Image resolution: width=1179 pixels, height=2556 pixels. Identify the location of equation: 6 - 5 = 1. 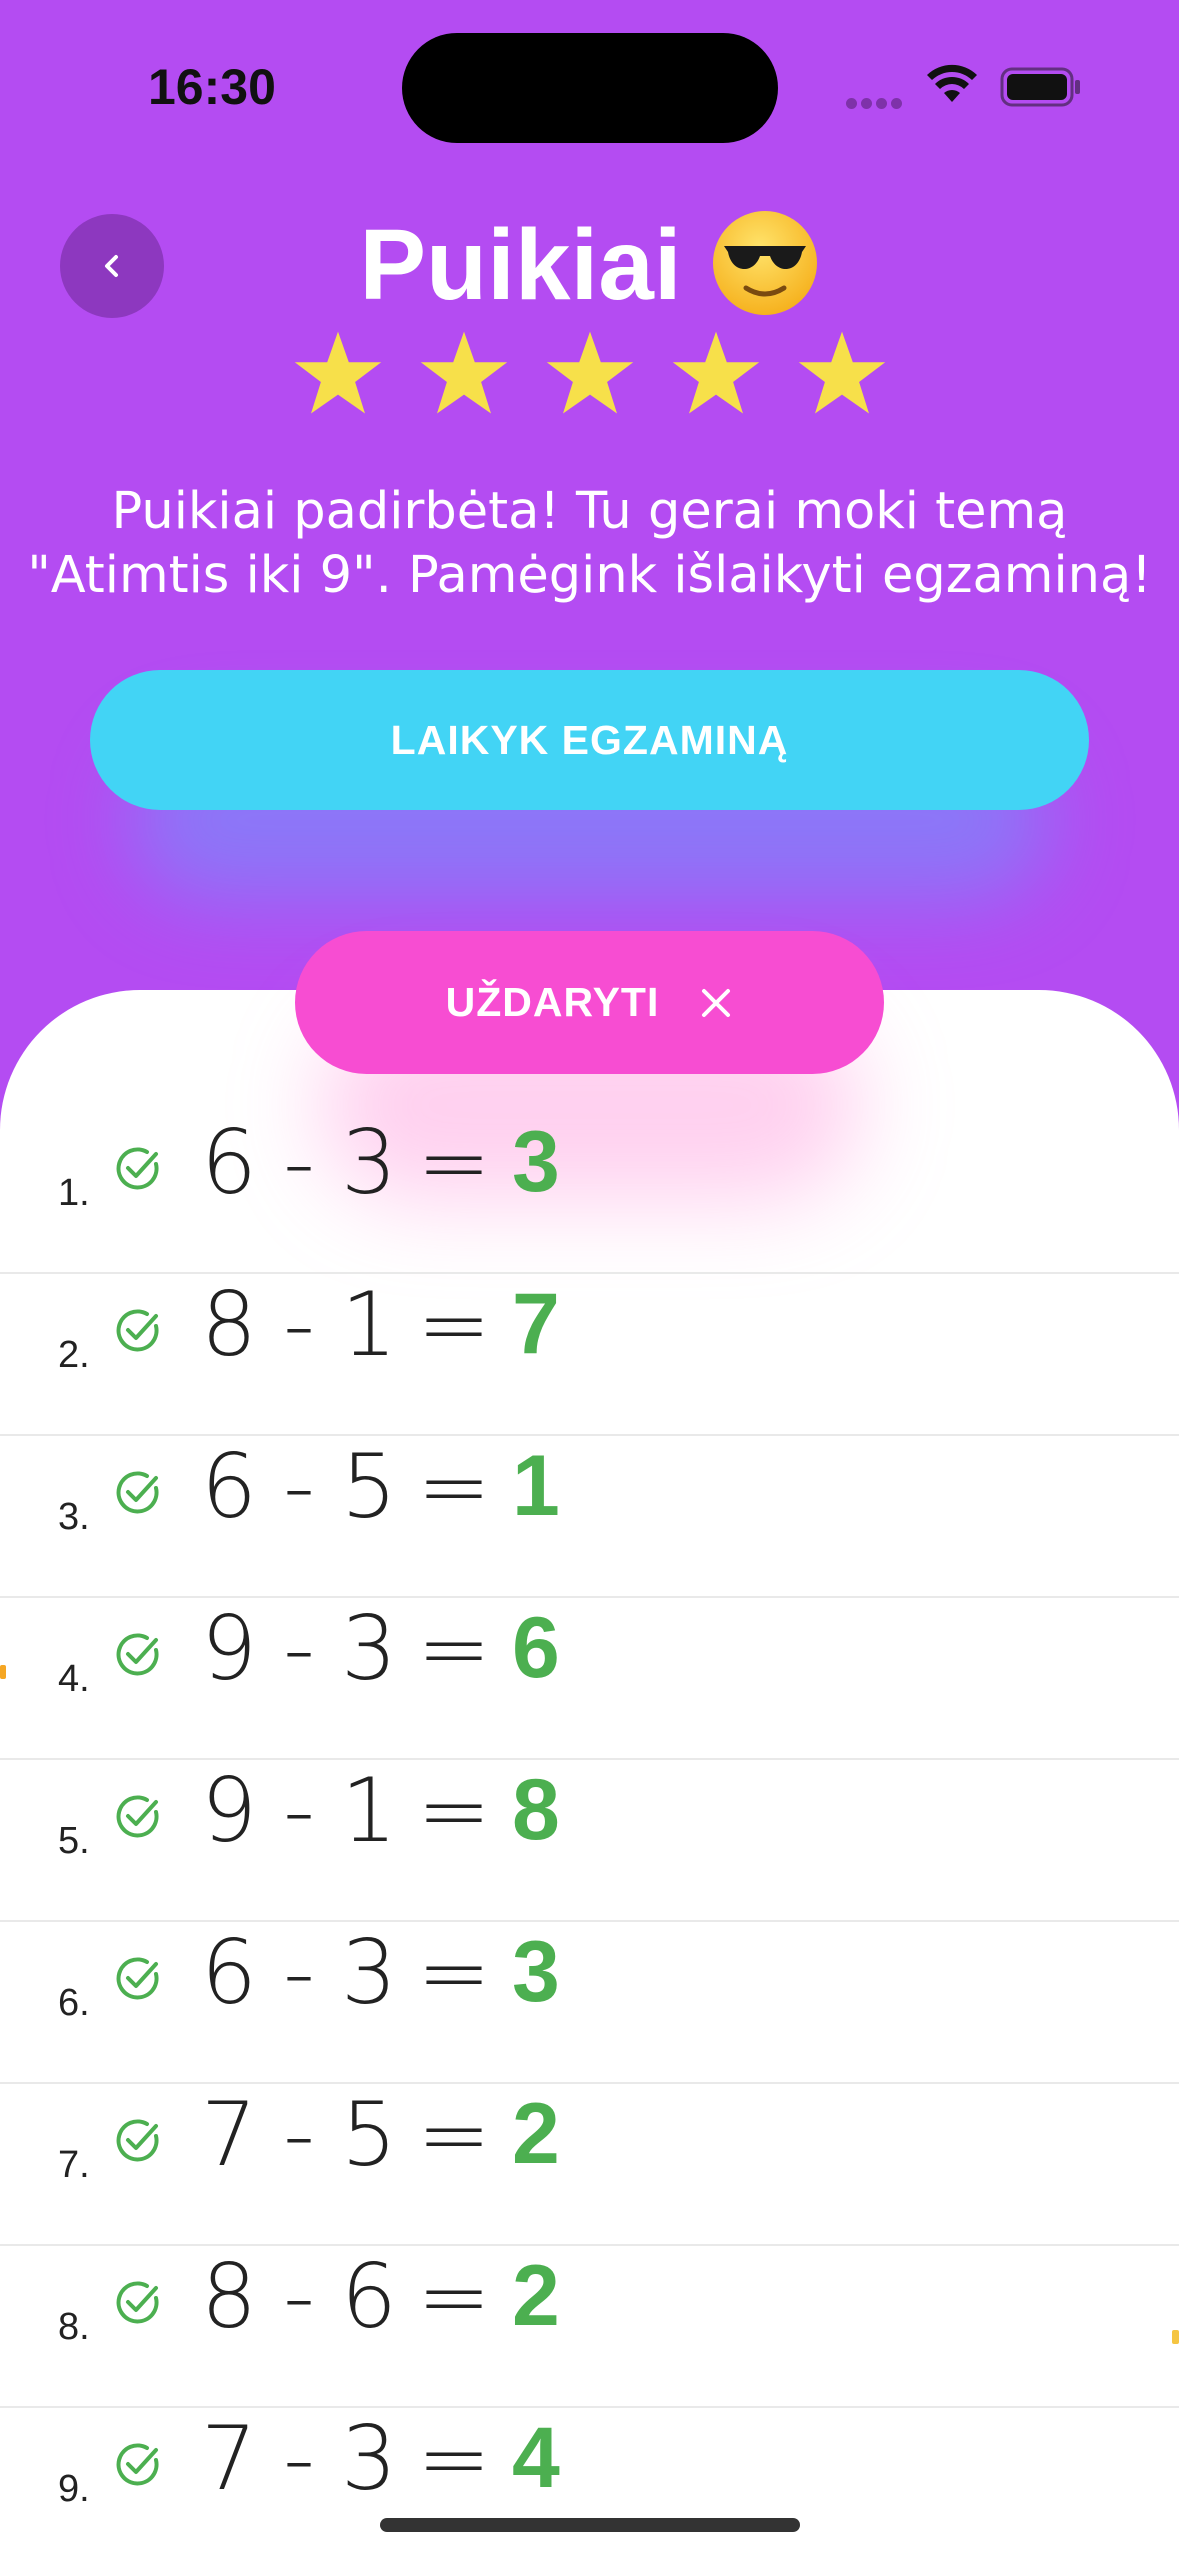
(377, 1486).